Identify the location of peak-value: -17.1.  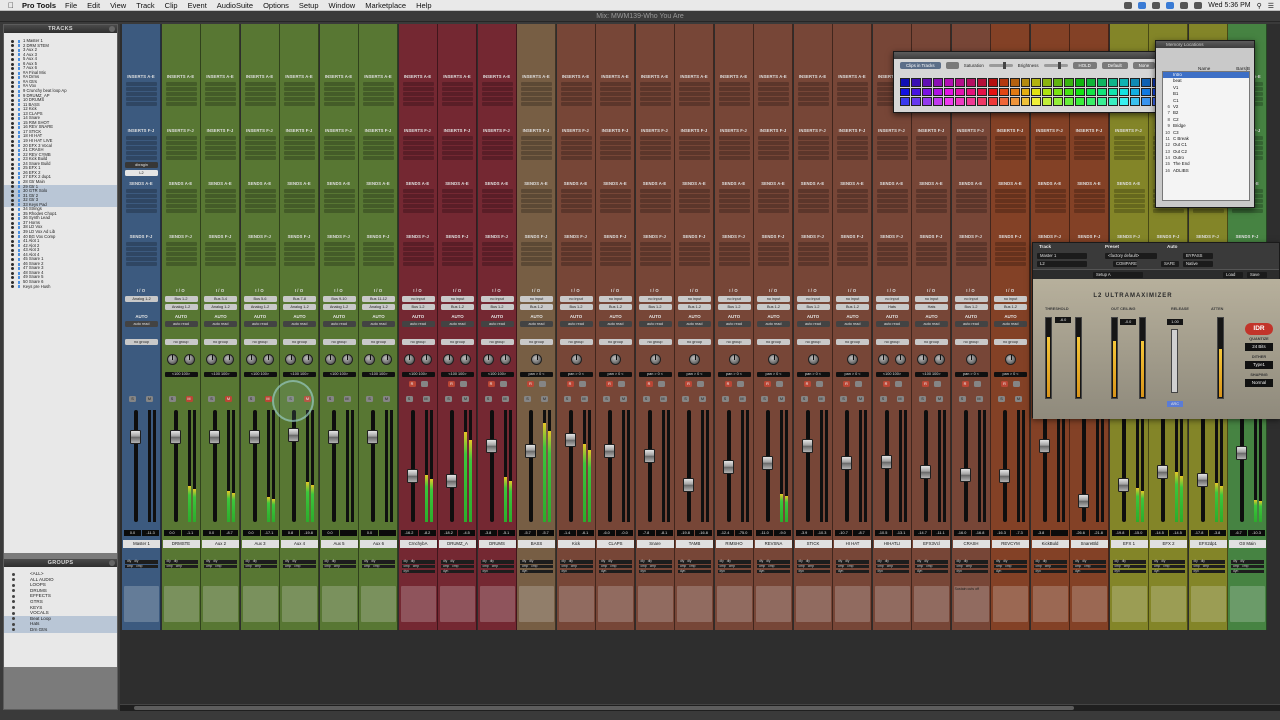
(269, 533).